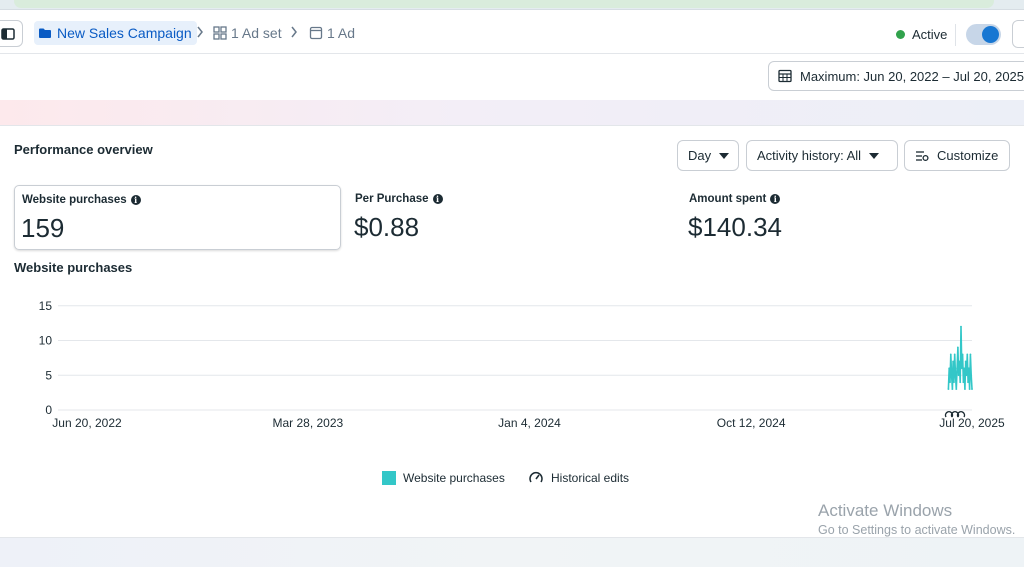 The width and height of the screenshot is (1024, 567). What do you see at coordinates (45, 33) in the screenshot?
I see `folder-icon` at bounding box center [45, 33].